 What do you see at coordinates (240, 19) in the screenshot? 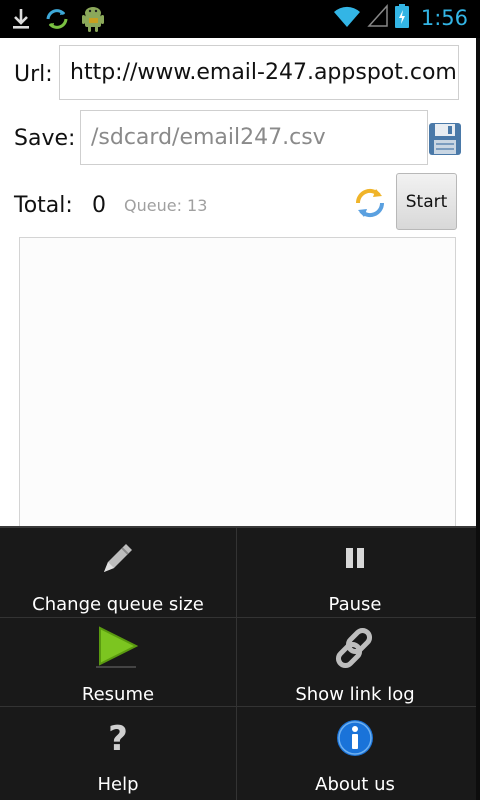
I see `status-bar: 1:56` at bounding box center [240, 19].